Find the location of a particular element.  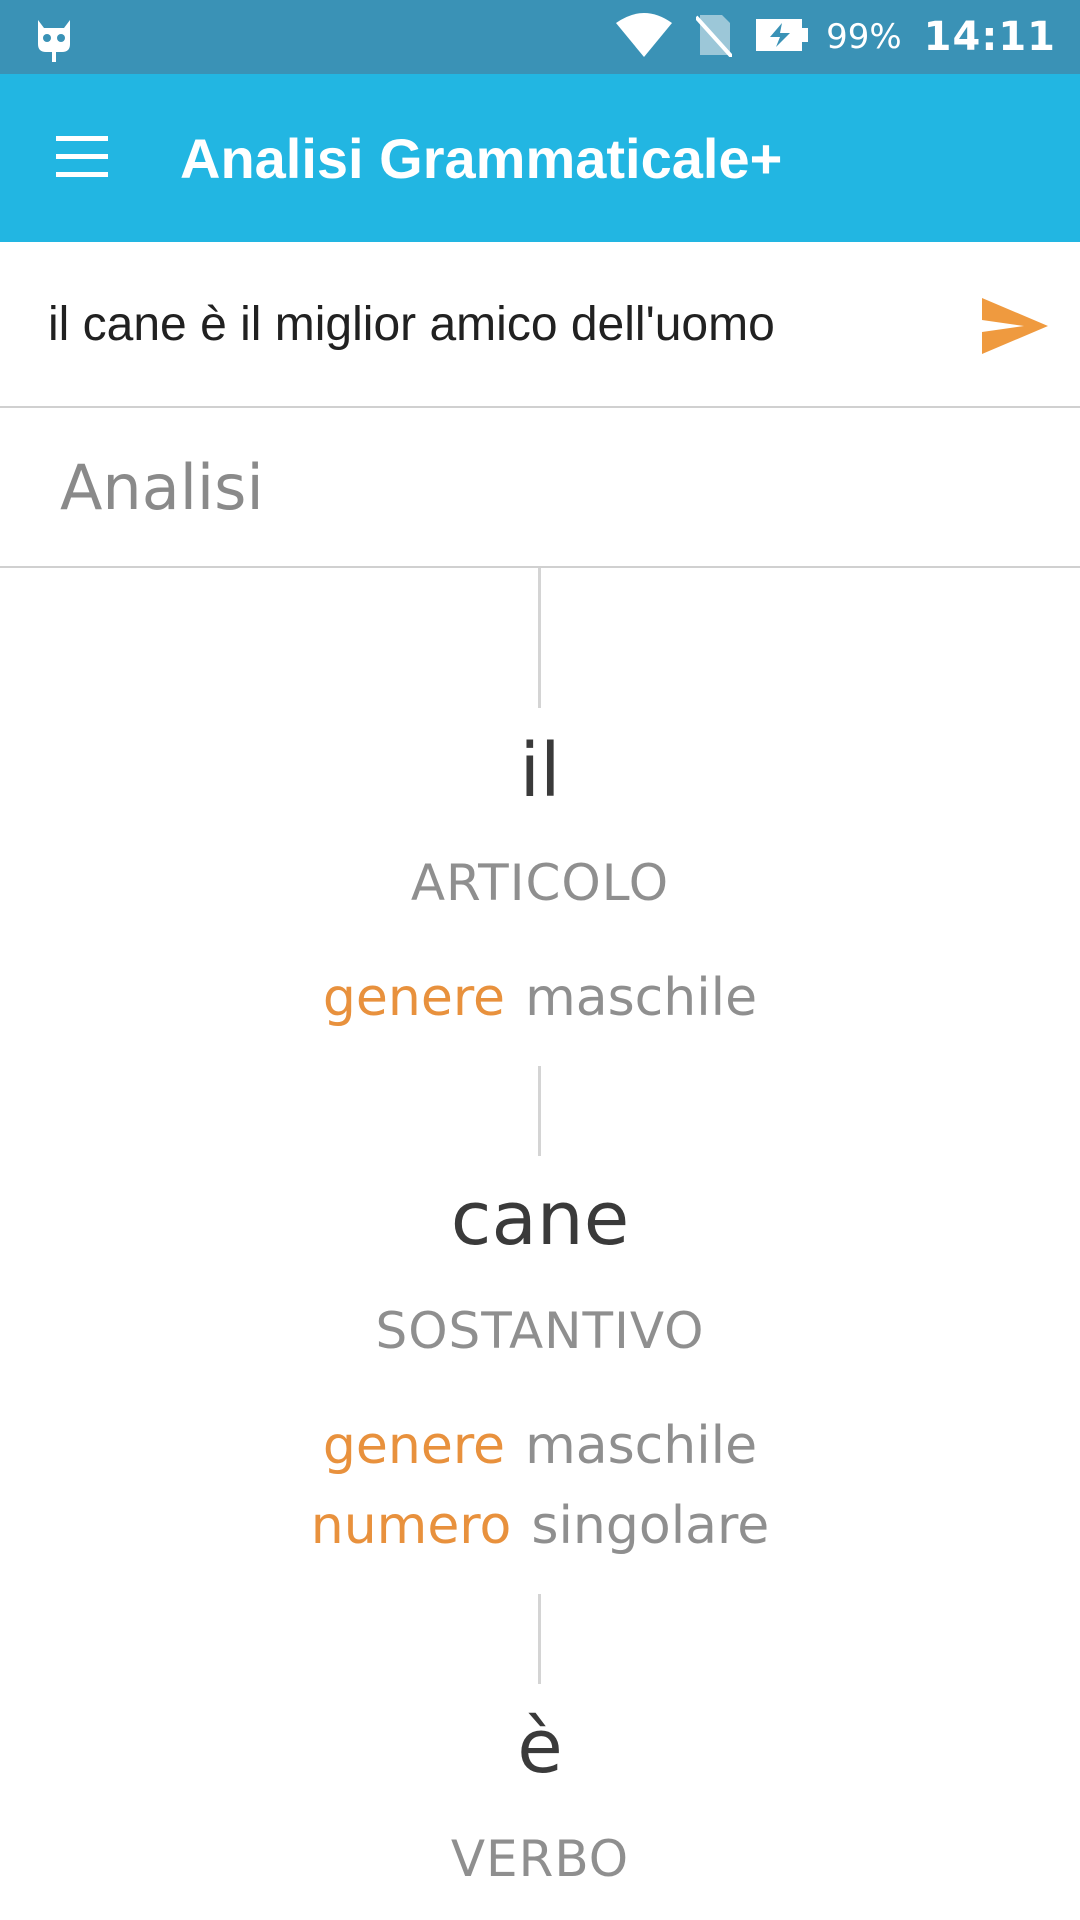

section-title: Analisi is located at coordinates (162, 487).